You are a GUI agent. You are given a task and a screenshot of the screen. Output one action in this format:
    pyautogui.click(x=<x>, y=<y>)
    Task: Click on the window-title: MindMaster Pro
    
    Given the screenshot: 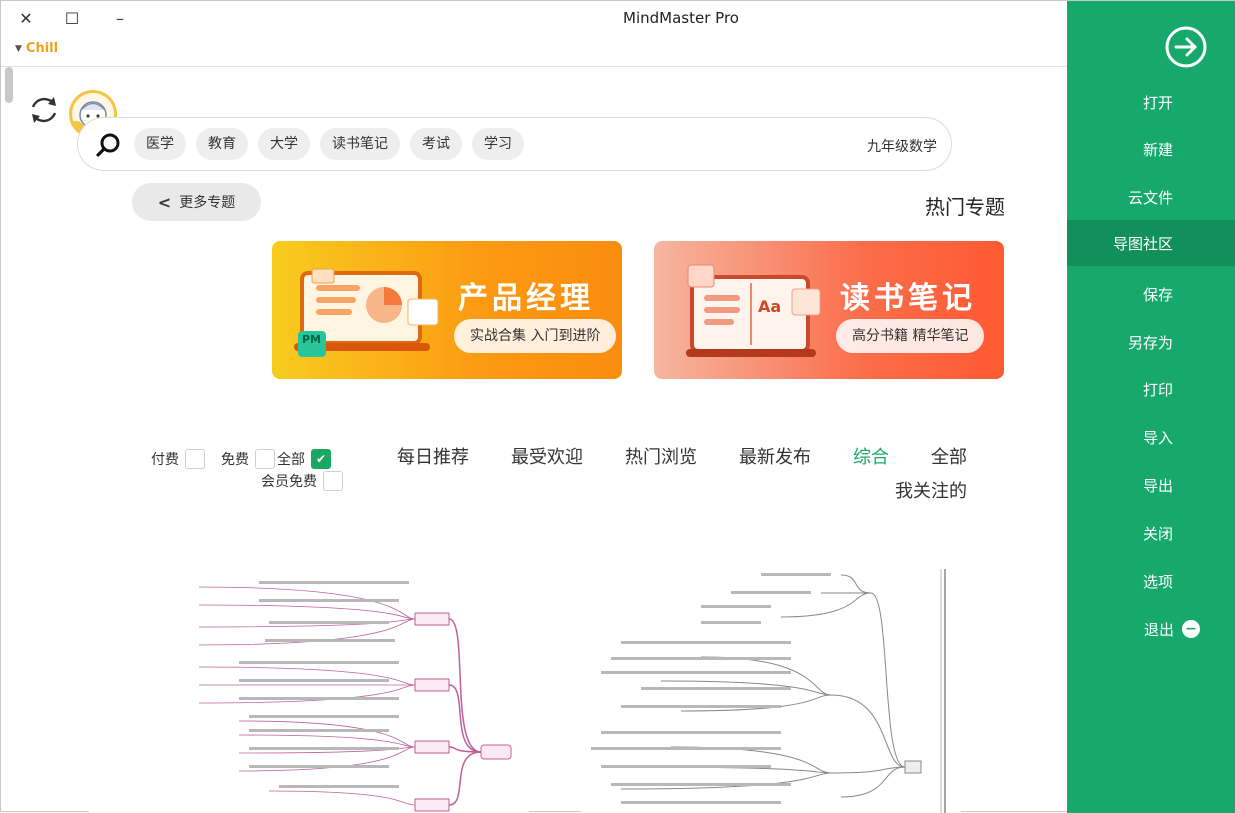 What is the action you would take?
    pyautogui.click(x=681, y=18)
    